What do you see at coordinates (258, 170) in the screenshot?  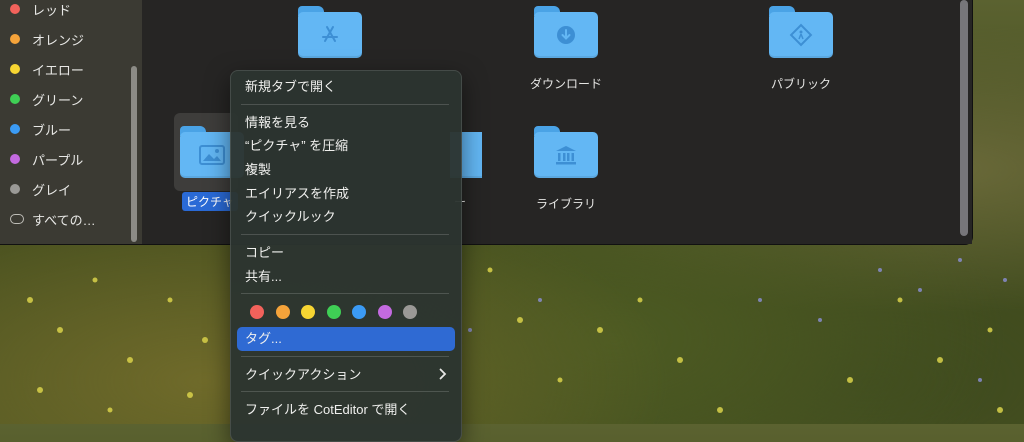 I see `menu-duplicate: 複製` at bounding box center [258, 170].